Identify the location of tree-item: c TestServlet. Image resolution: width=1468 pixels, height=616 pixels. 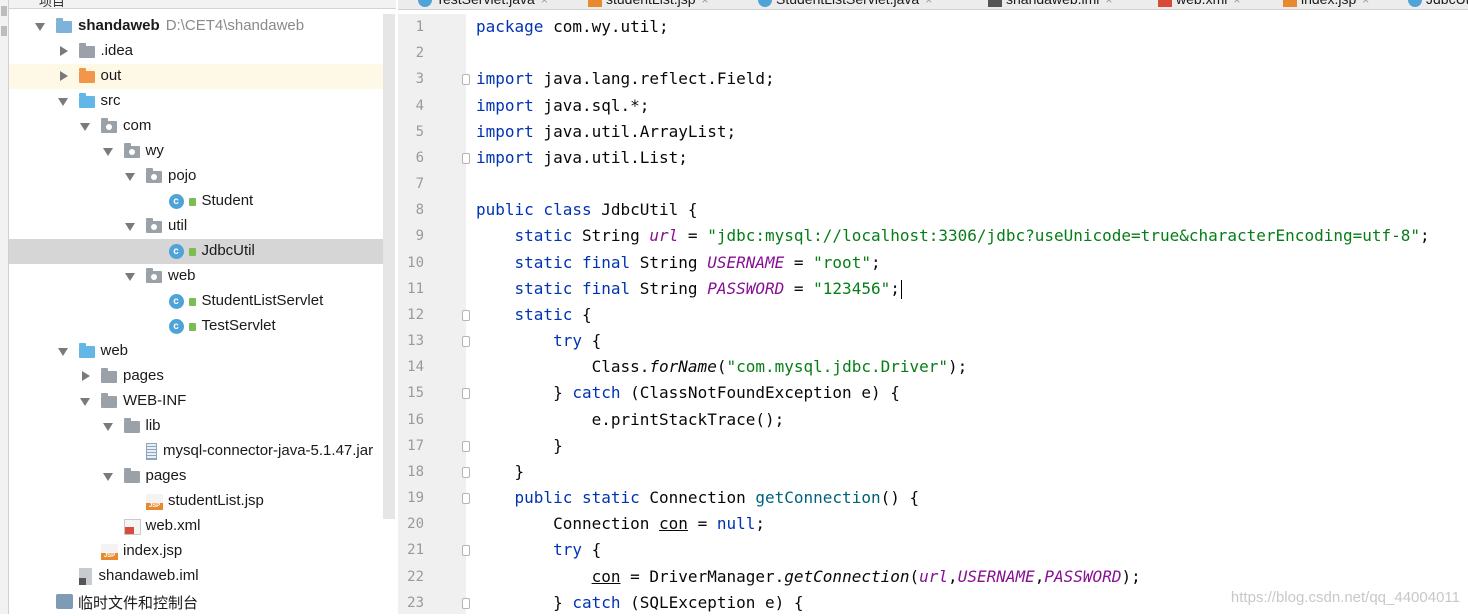
(196, 326).